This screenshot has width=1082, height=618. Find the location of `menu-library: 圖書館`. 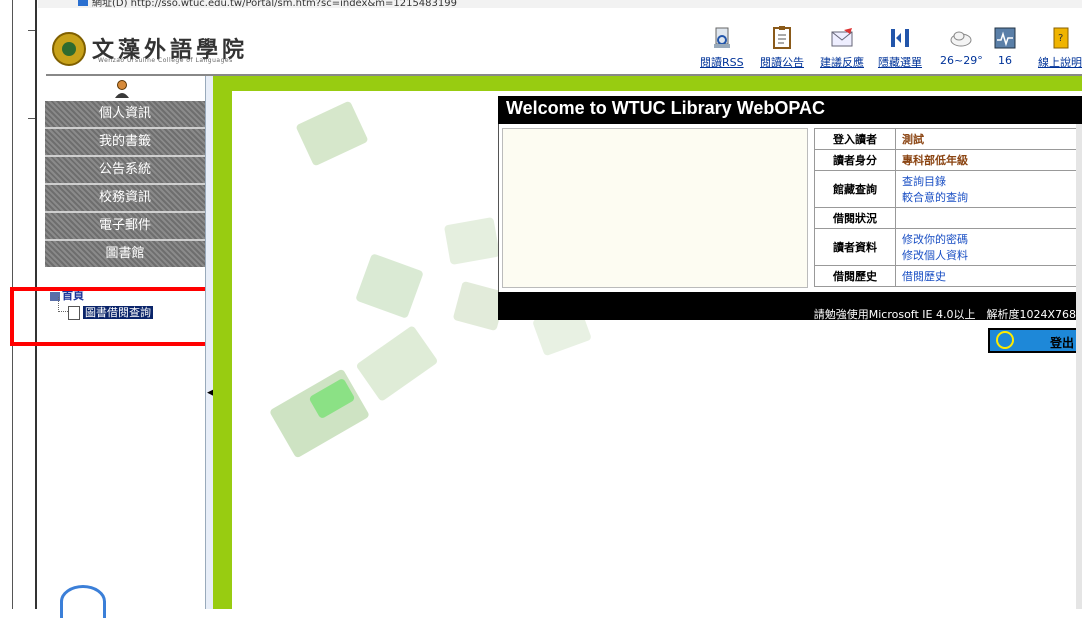

menu-library: 圖書館 is located at coordinates (125, 254).